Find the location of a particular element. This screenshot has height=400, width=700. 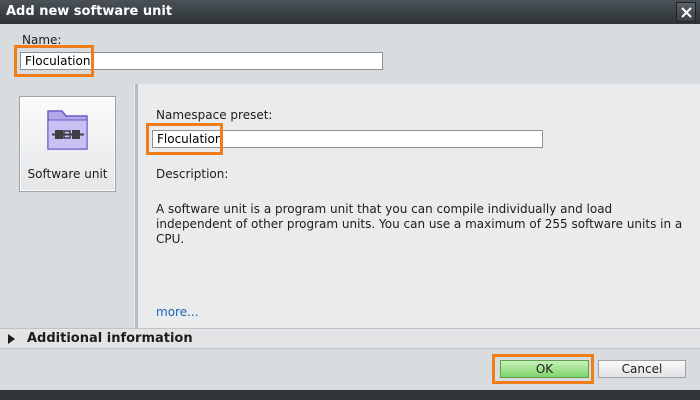

close-button is located at coordinates (686, 12).